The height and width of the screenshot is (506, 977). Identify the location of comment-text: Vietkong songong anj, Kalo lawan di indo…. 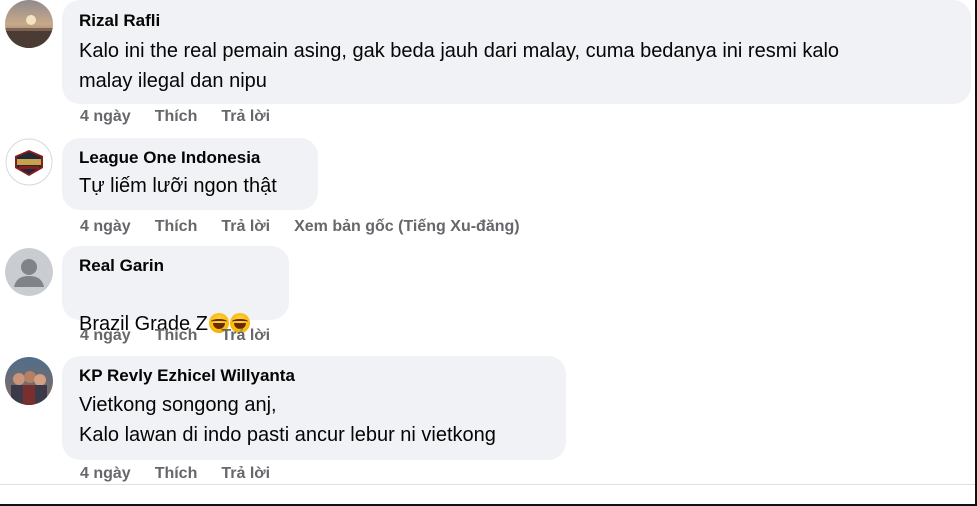
(287, 420).